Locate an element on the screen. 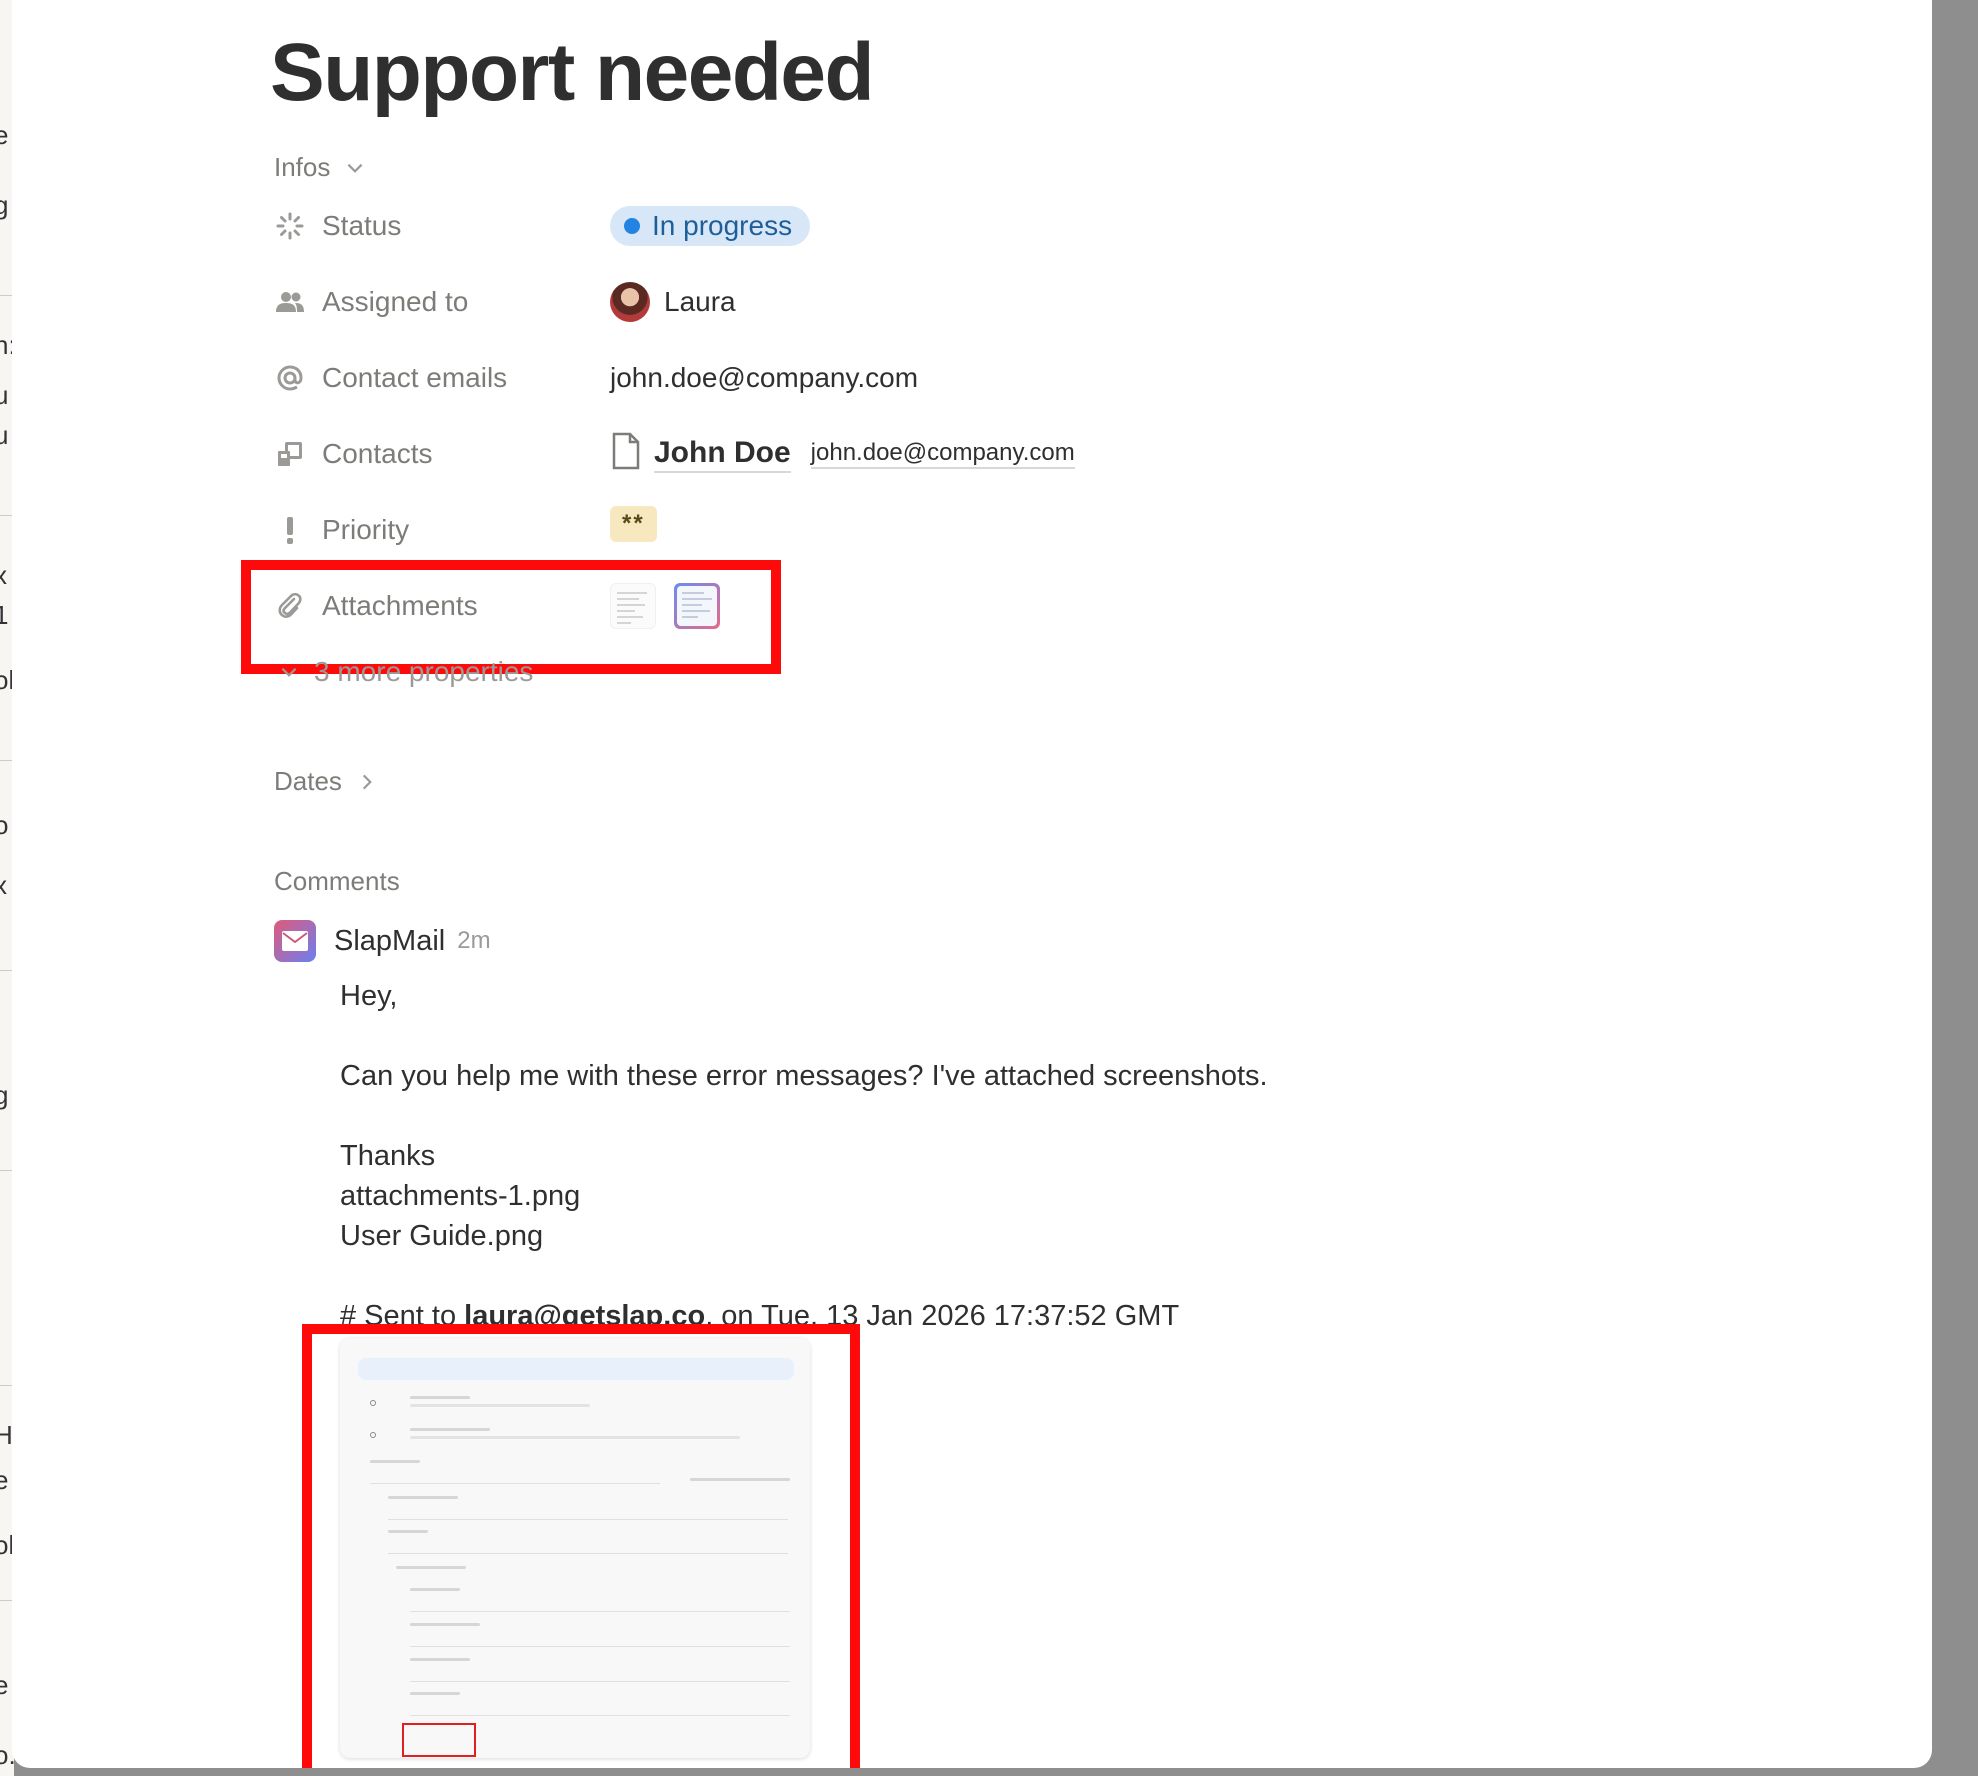 The width and height of the screenshot is (1978, 1776). dates-section-toggle: Dates is located at coordinates (326, 781).